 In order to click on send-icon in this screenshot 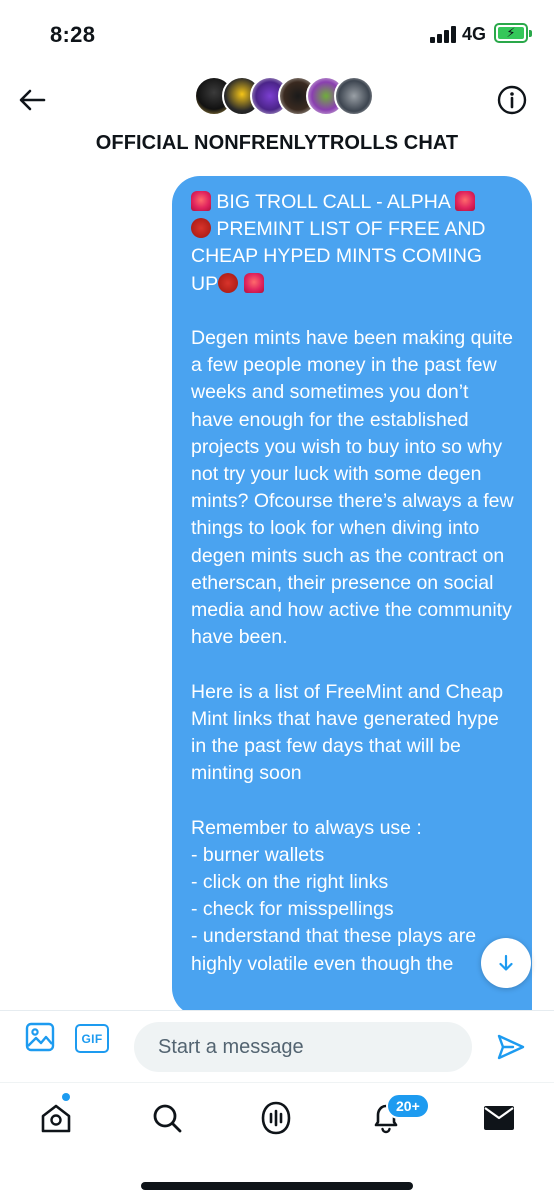, I will do `click(511, 1047)`.